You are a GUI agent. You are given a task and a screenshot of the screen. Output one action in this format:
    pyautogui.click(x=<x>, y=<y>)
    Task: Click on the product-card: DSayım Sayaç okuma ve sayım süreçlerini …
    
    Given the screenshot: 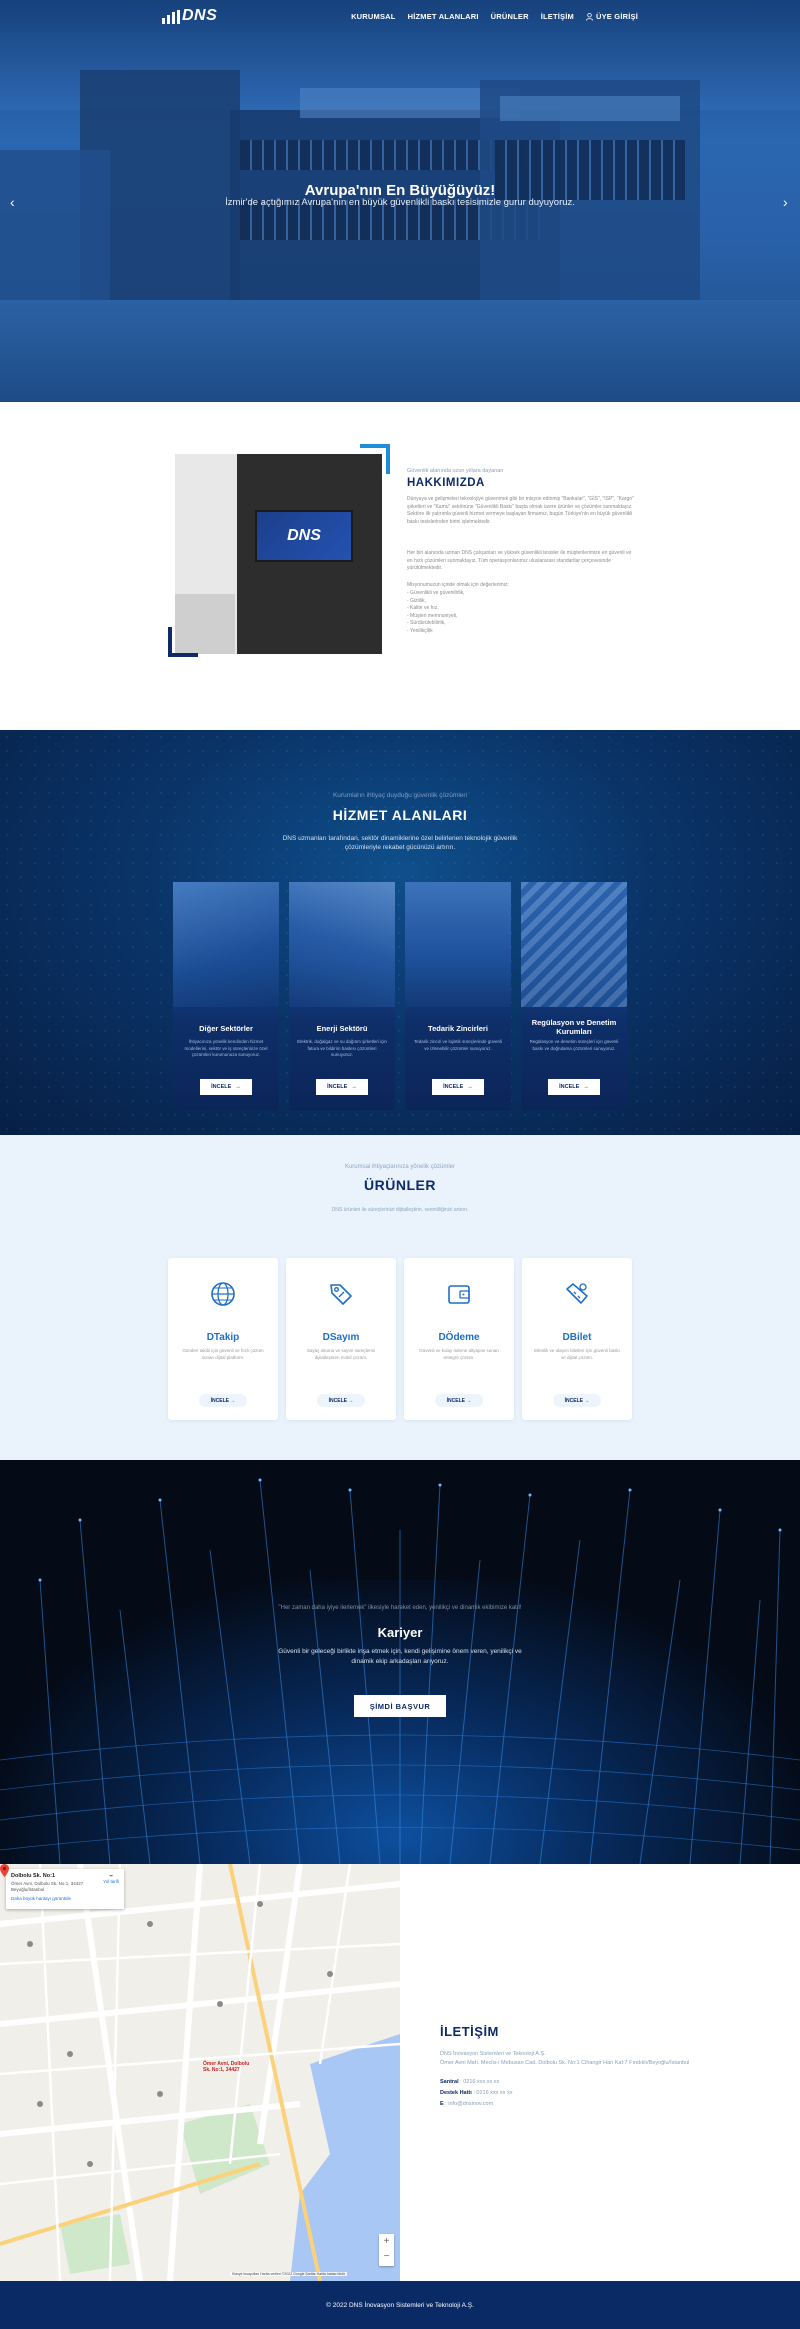 What is the action you would take?
    pyautogui.click(x=341, y=1339)
    